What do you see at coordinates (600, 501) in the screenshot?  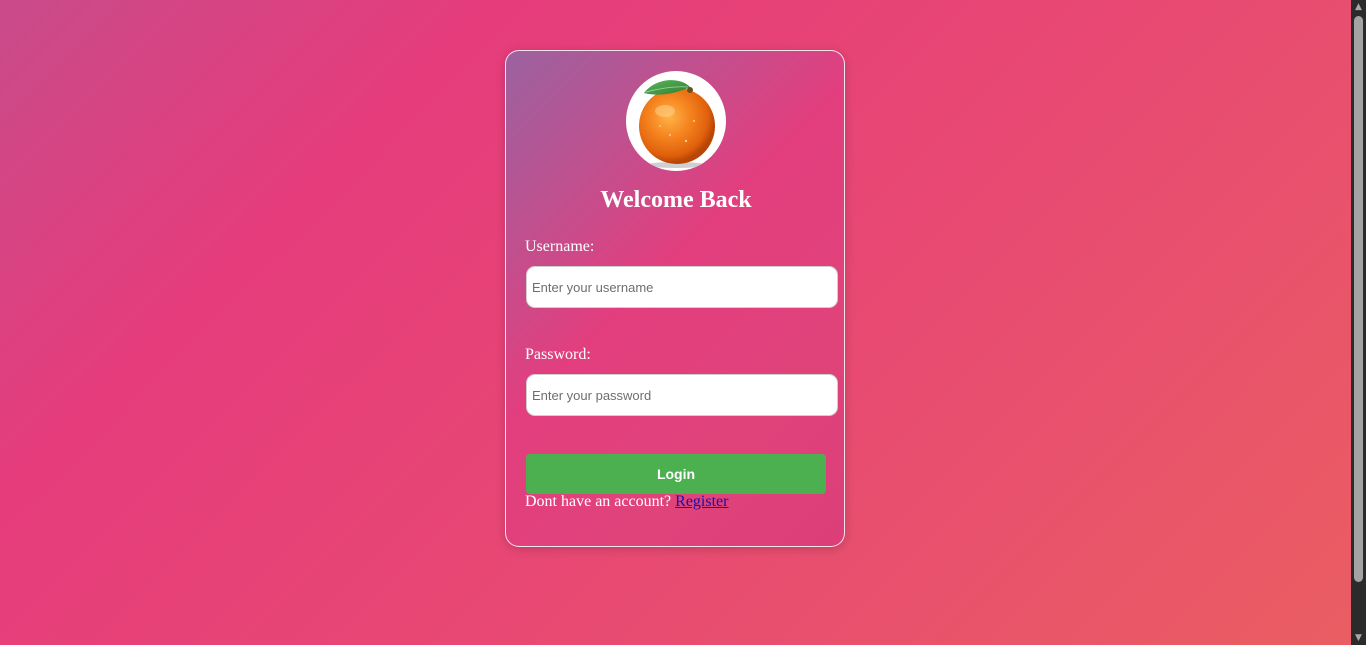 I see `register-prompt-text: Dont have an account?` at bounding box center [600, 501].